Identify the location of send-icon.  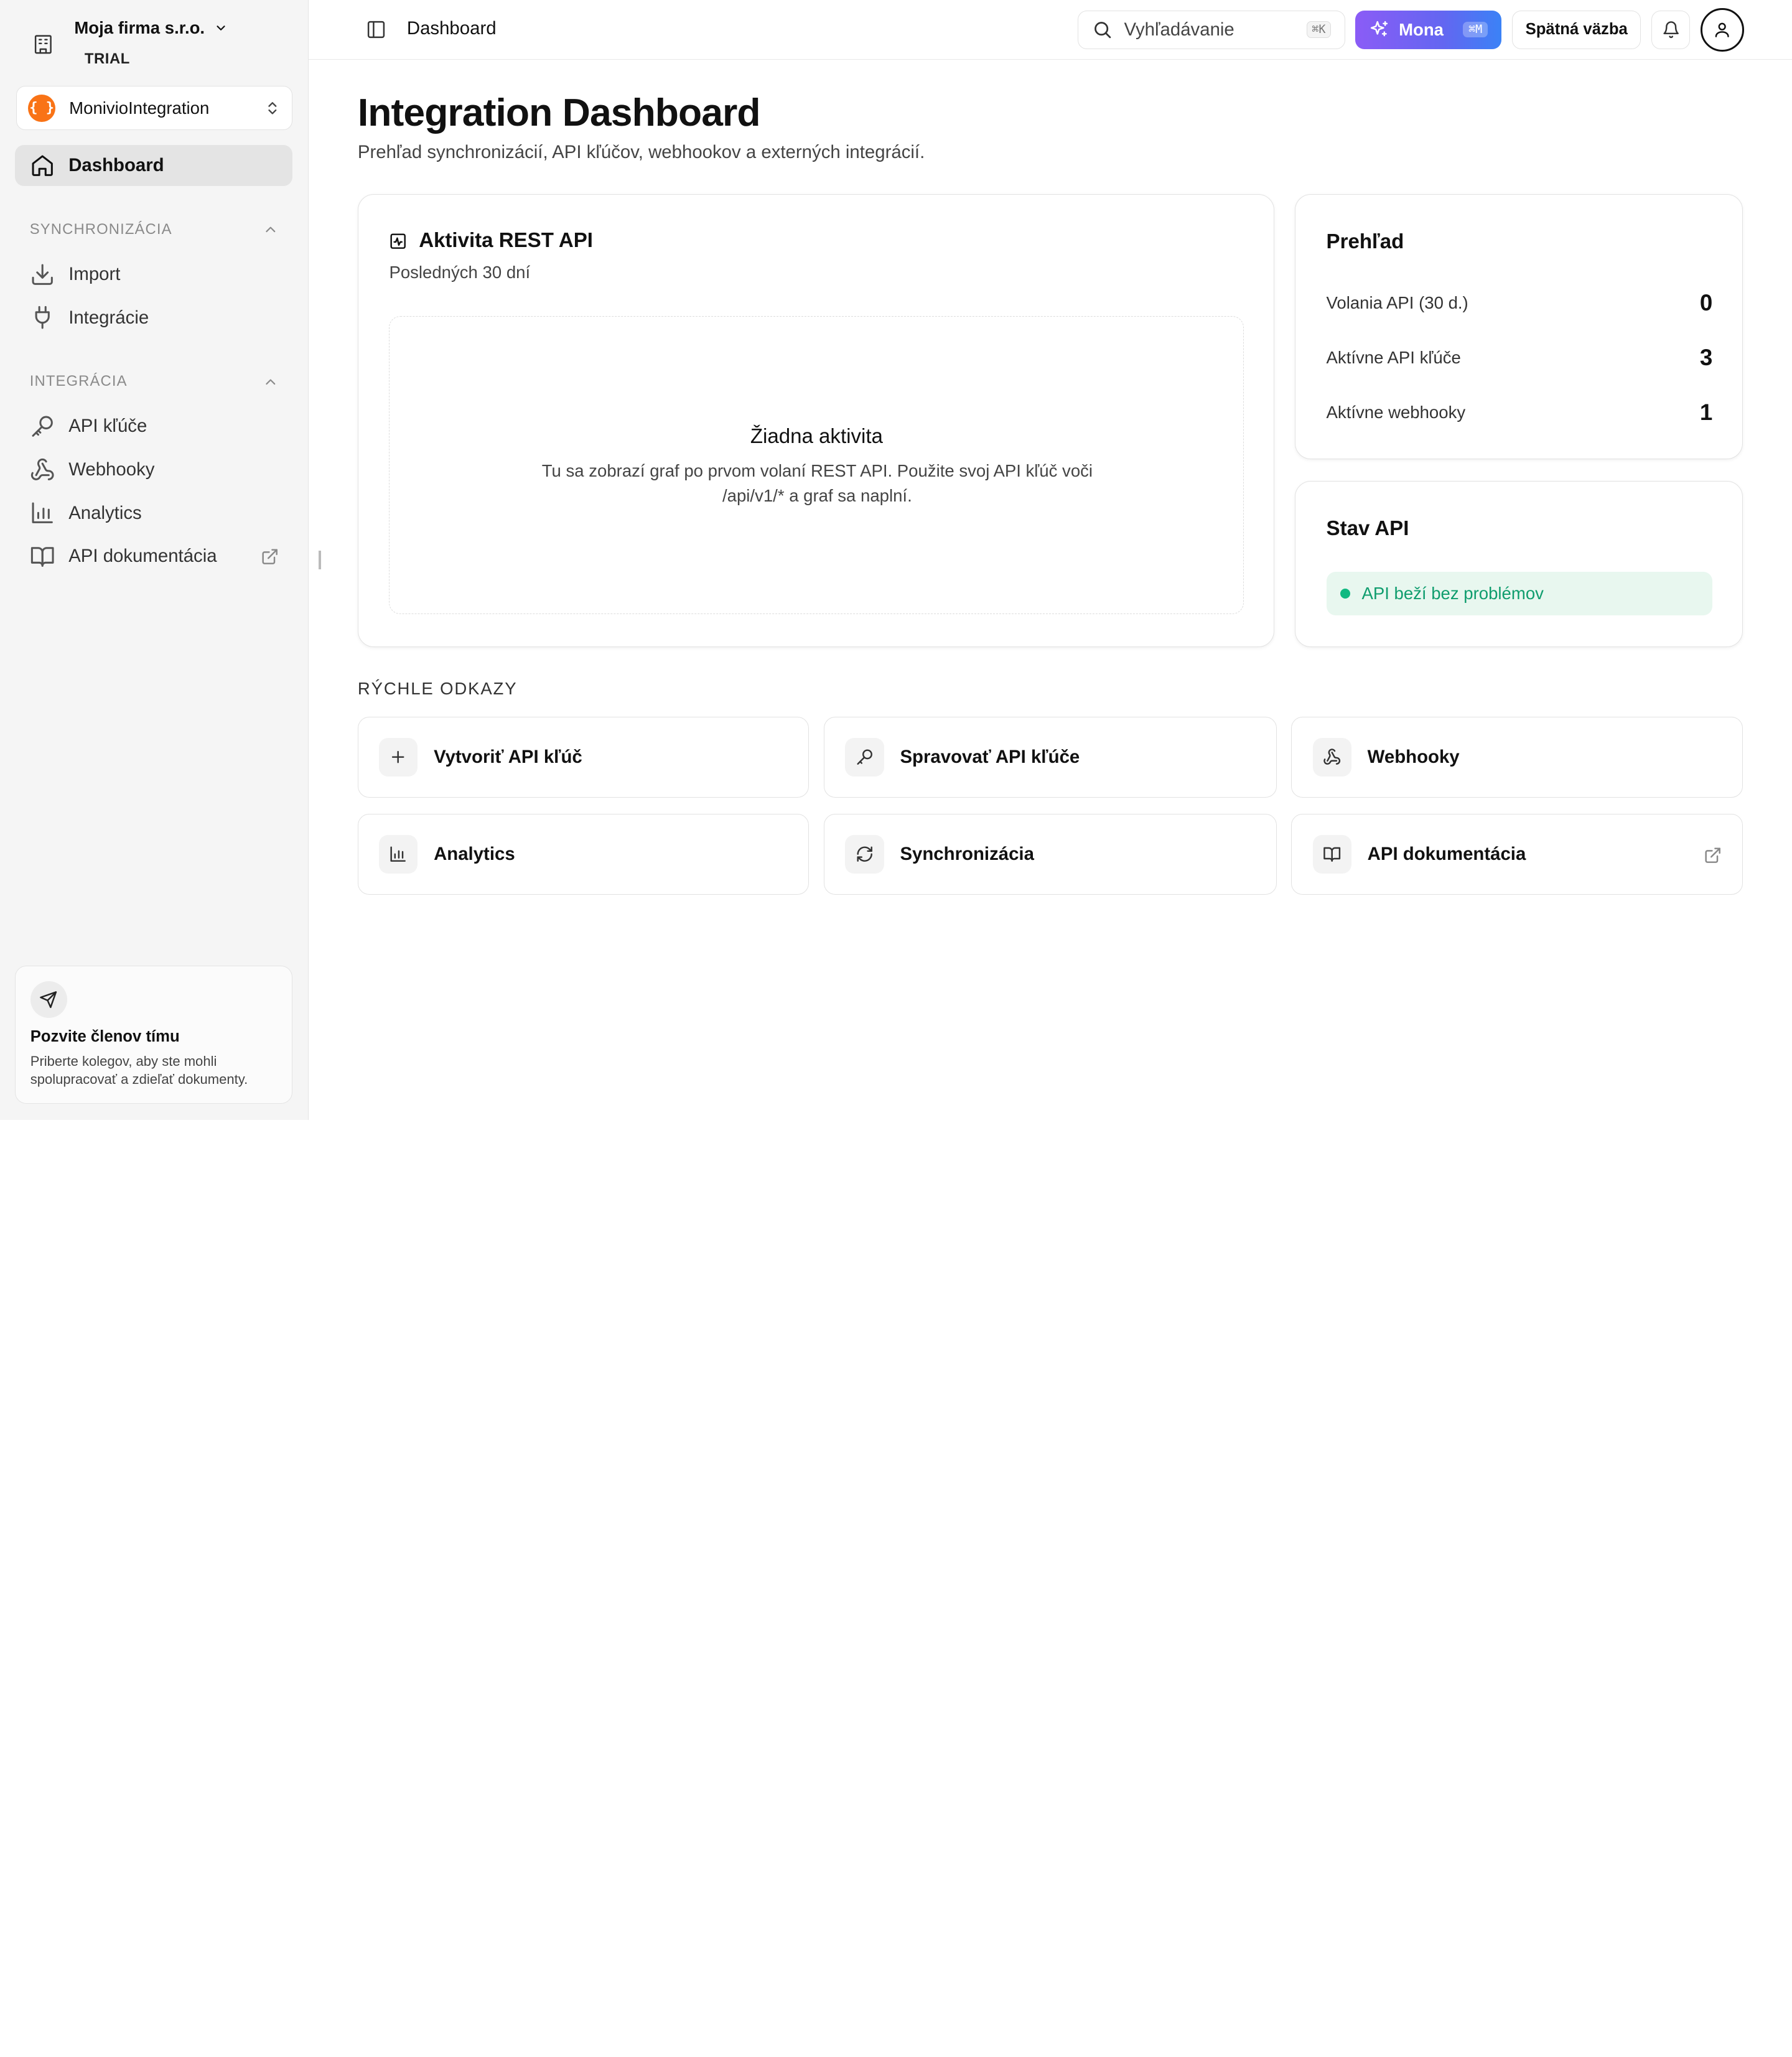
(48, 999).